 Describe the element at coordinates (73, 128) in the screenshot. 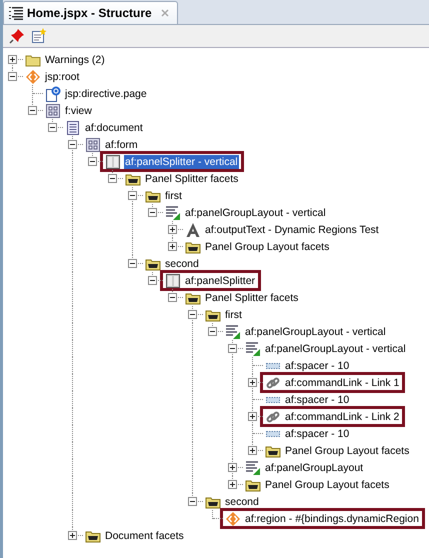

I see `doc-icon` at that location.